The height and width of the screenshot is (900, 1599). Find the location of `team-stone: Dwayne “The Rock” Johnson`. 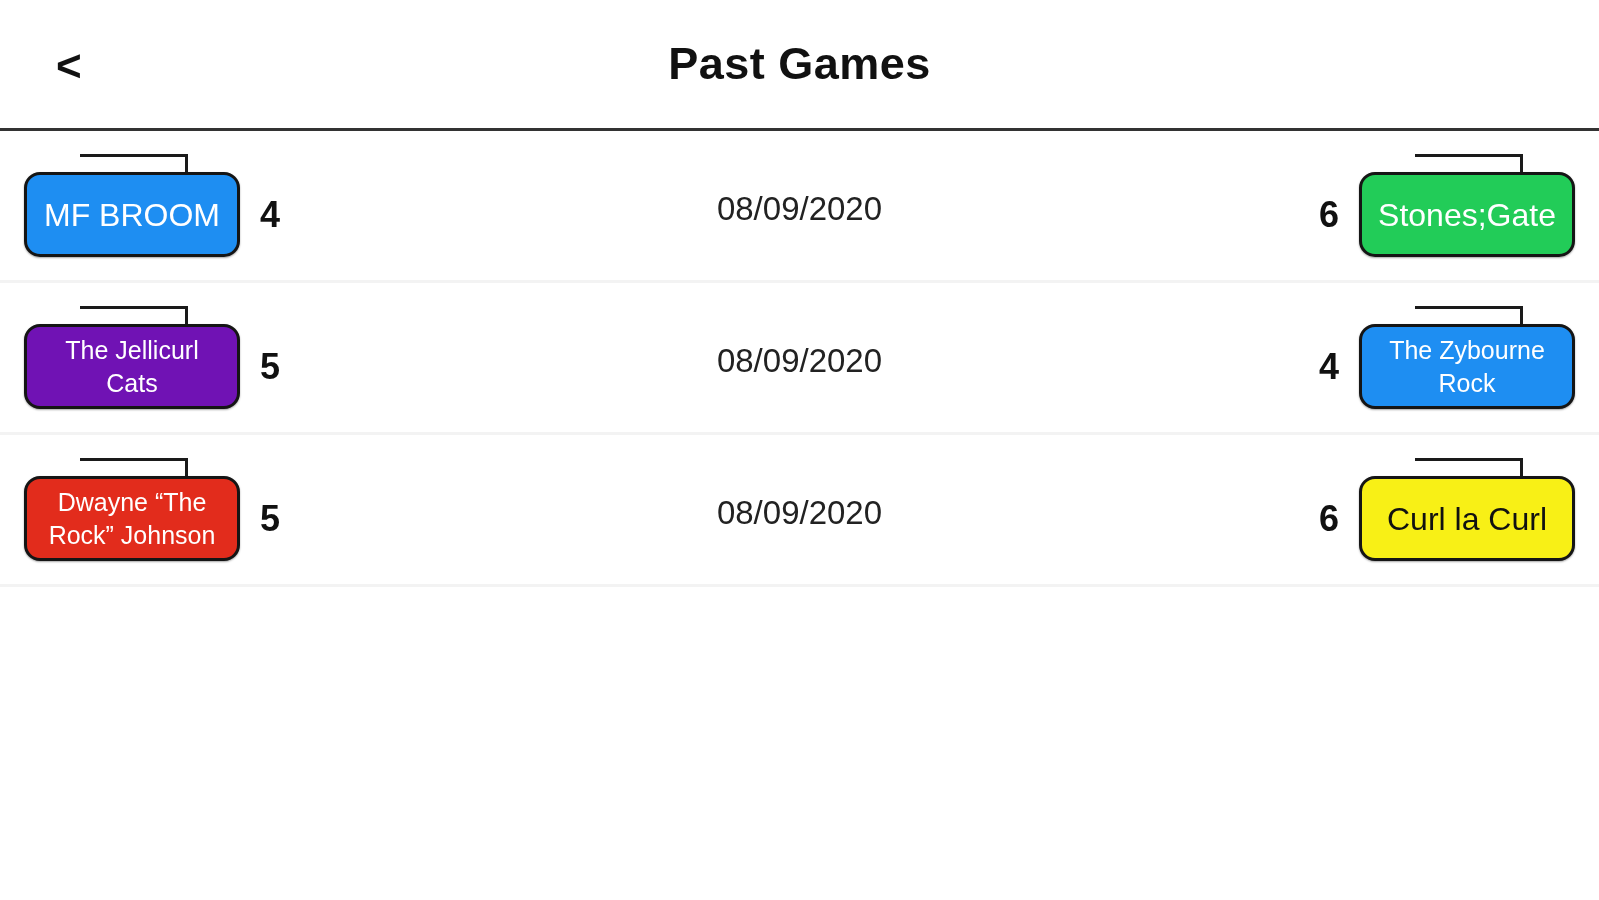

team-stone: Dwayne “The Rock” Johnson is located at coordinates (132, 518).